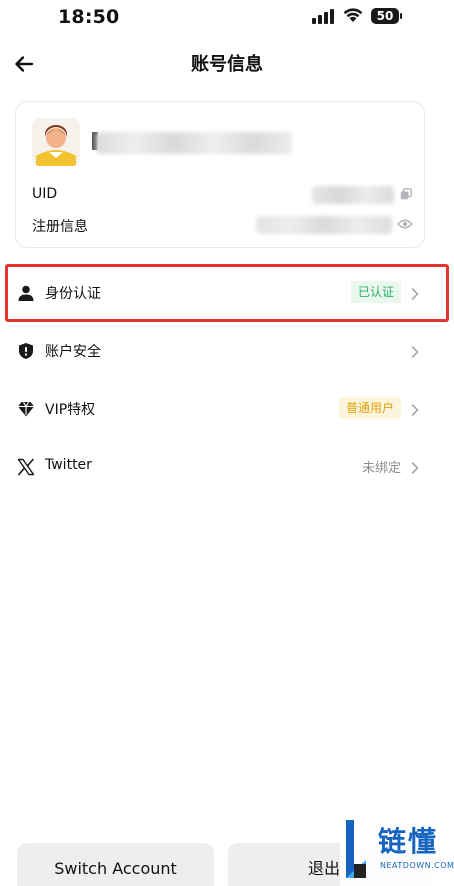 This screenshot has width=454, height=886. I want to click on watermark-subtext: NEATDOWN.COM, so click(417, 865).